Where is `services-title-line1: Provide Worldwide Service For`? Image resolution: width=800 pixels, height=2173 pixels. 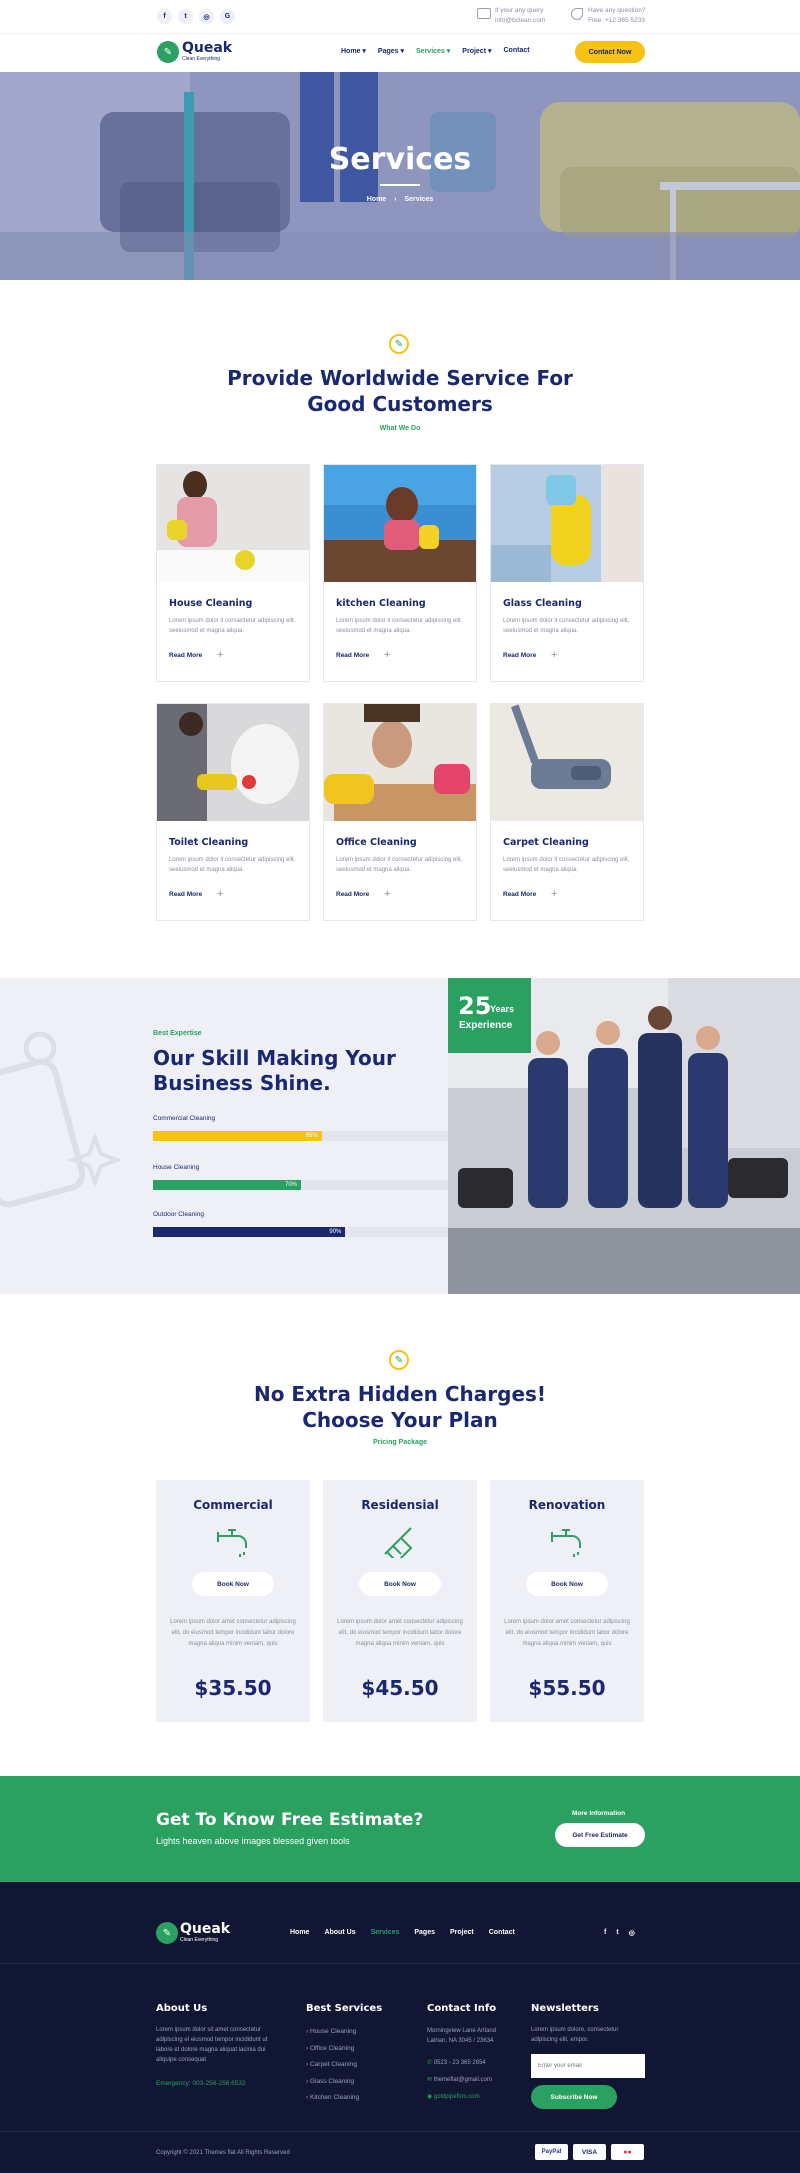 services-title-line1: Provide Worldwide Service For is located at coordinates (400, 378).